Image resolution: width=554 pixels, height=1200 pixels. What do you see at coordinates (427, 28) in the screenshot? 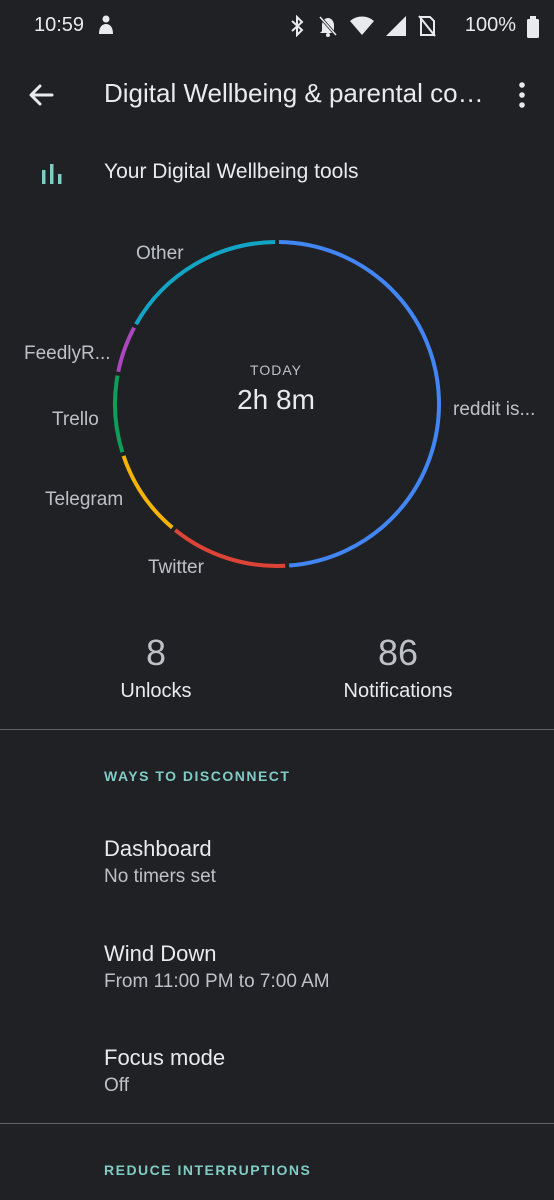
I see `no-sim-icon` at bounding box center [427, 28].